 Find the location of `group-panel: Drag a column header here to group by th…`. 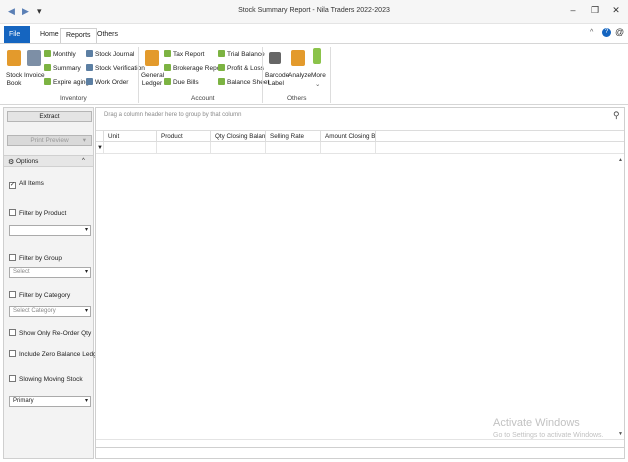

group-panel: Drag a column header here to group by th… is located at coordinates (360, 118).